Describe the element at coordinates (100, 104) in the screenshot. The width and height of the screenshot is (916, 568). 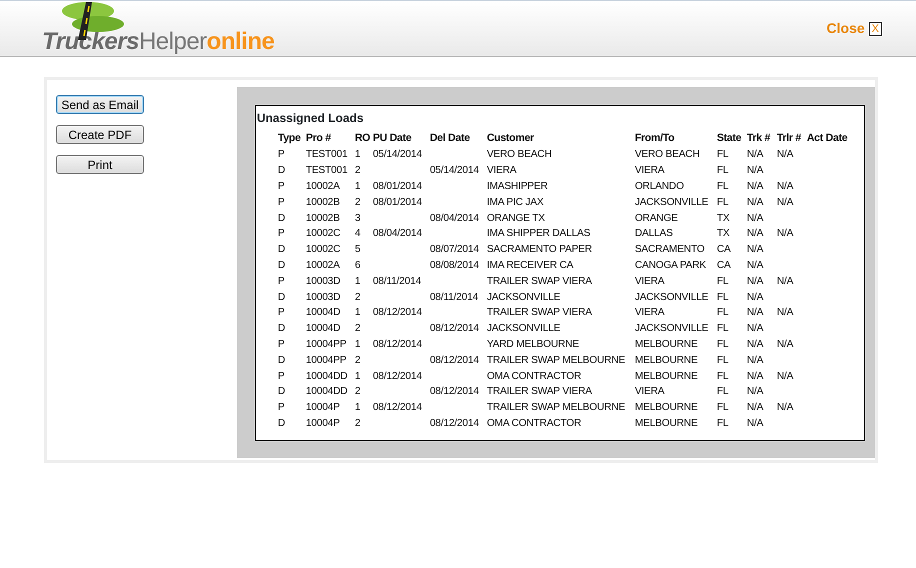
I see `action-button: Send as Email` at that location.